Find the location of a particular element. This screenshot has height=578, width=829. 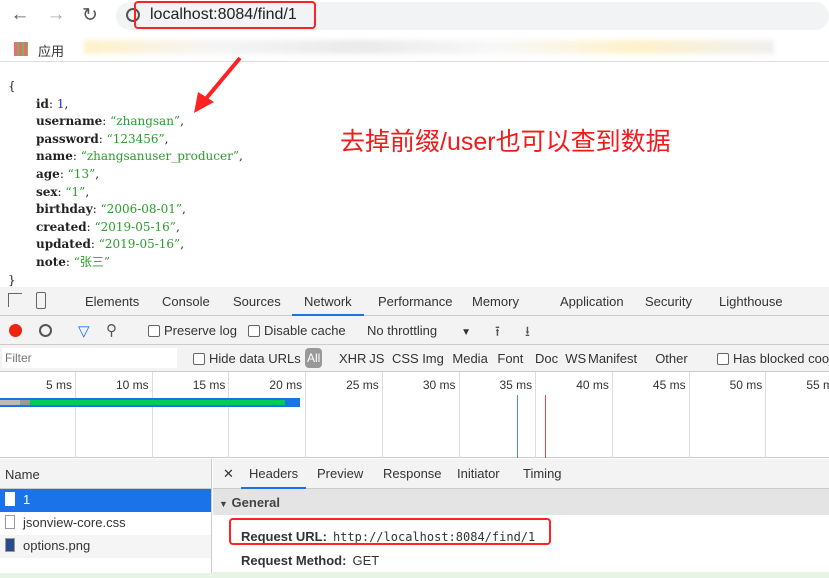

hide-data-urls-checkbox: Hide data URLs is located at coordinates (247, 358).